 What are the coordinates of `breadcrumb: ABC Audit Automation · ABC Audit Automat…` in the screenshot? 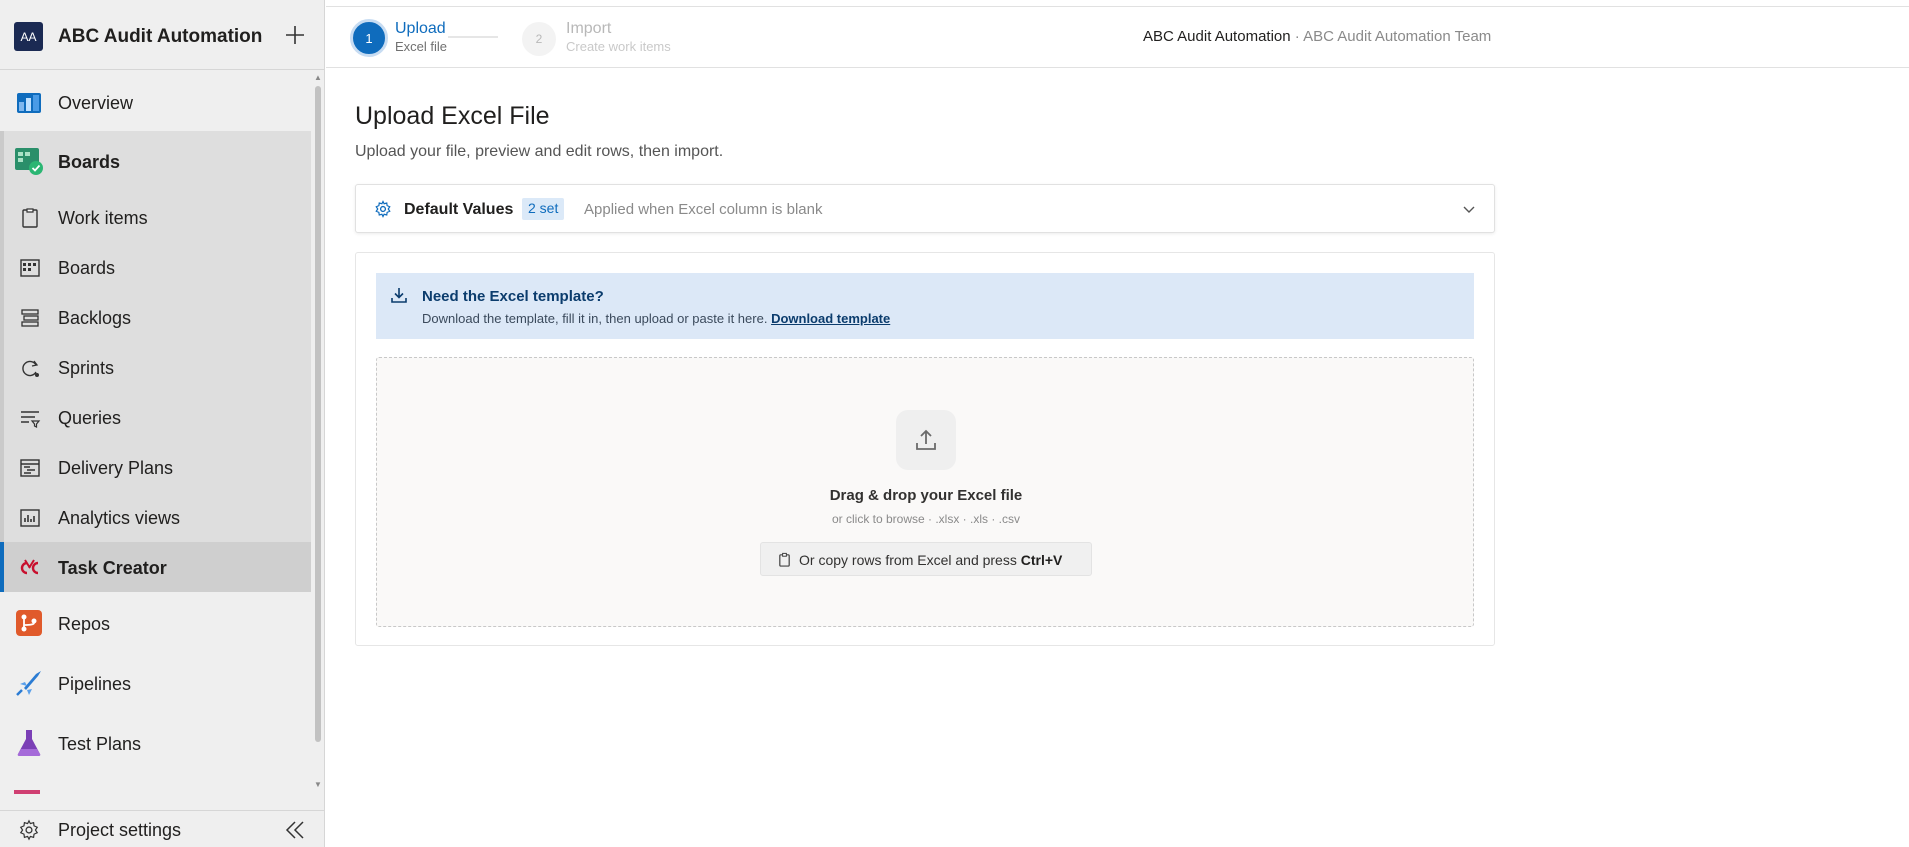 It's located at (1317, 36).